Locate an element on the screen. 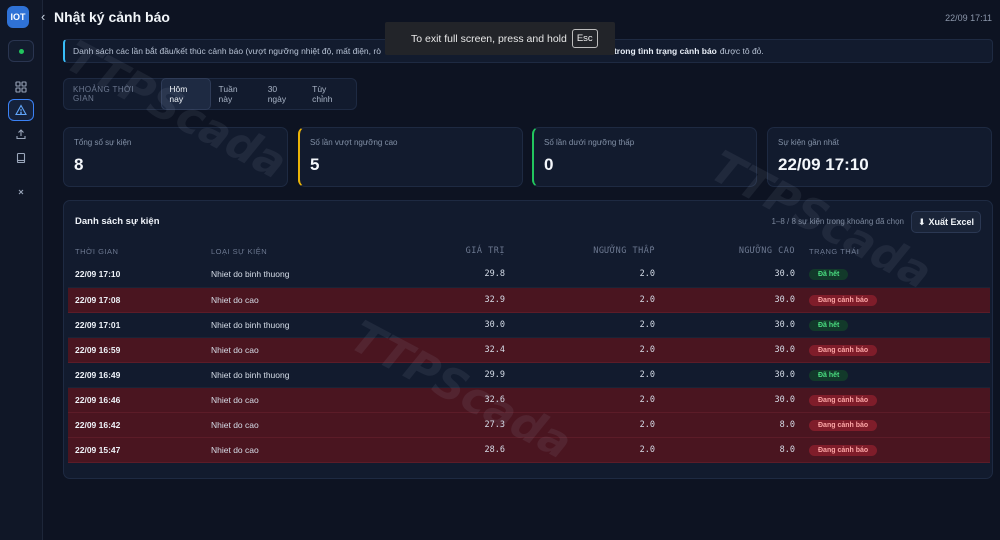 The width and height of the screenshot is (1000, 540). cell-value: 29.9 is located at coordinates (448, 375).